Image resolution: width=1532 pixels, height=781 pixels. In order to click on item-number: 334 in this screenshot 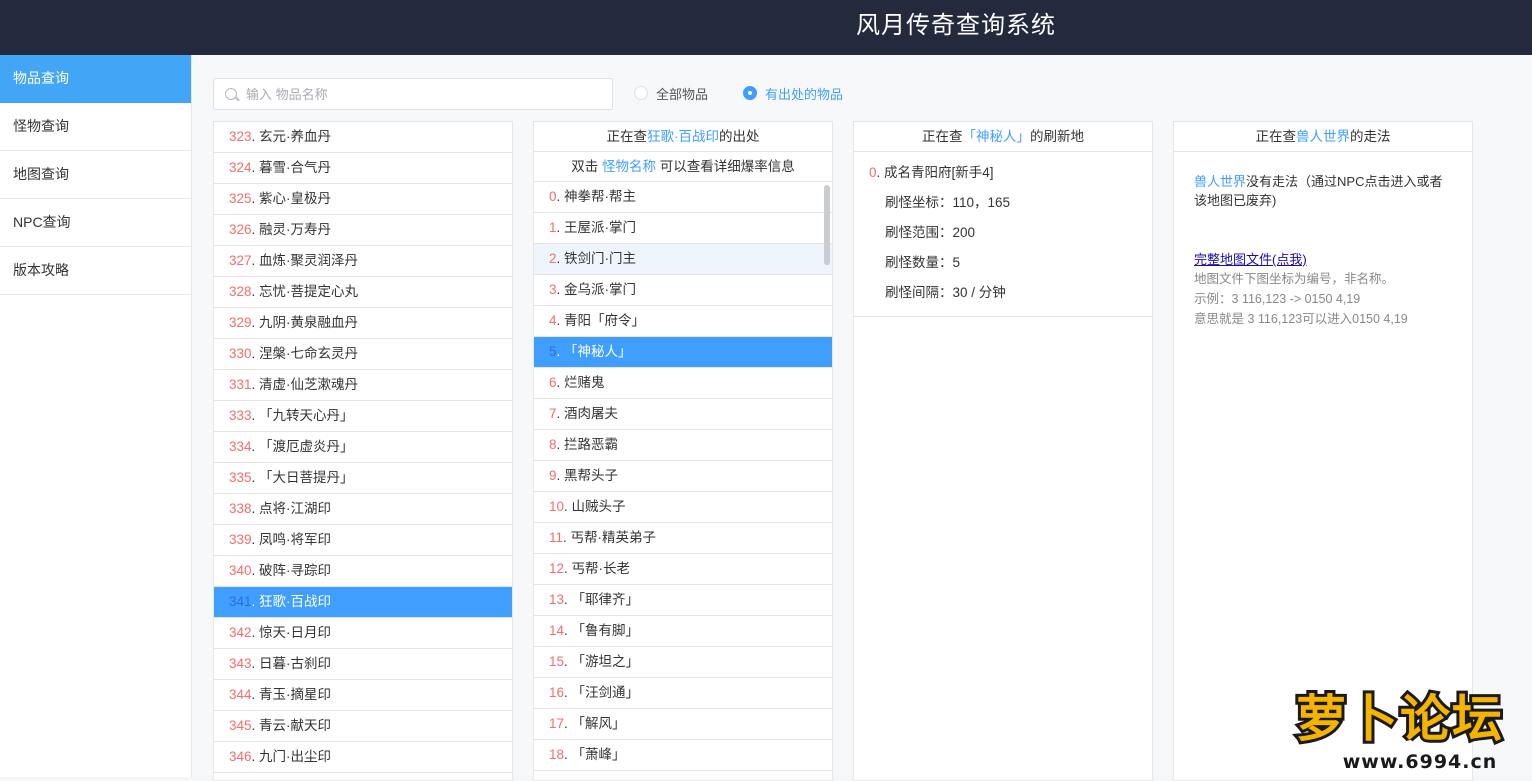, I will do `click(240, 446)`.